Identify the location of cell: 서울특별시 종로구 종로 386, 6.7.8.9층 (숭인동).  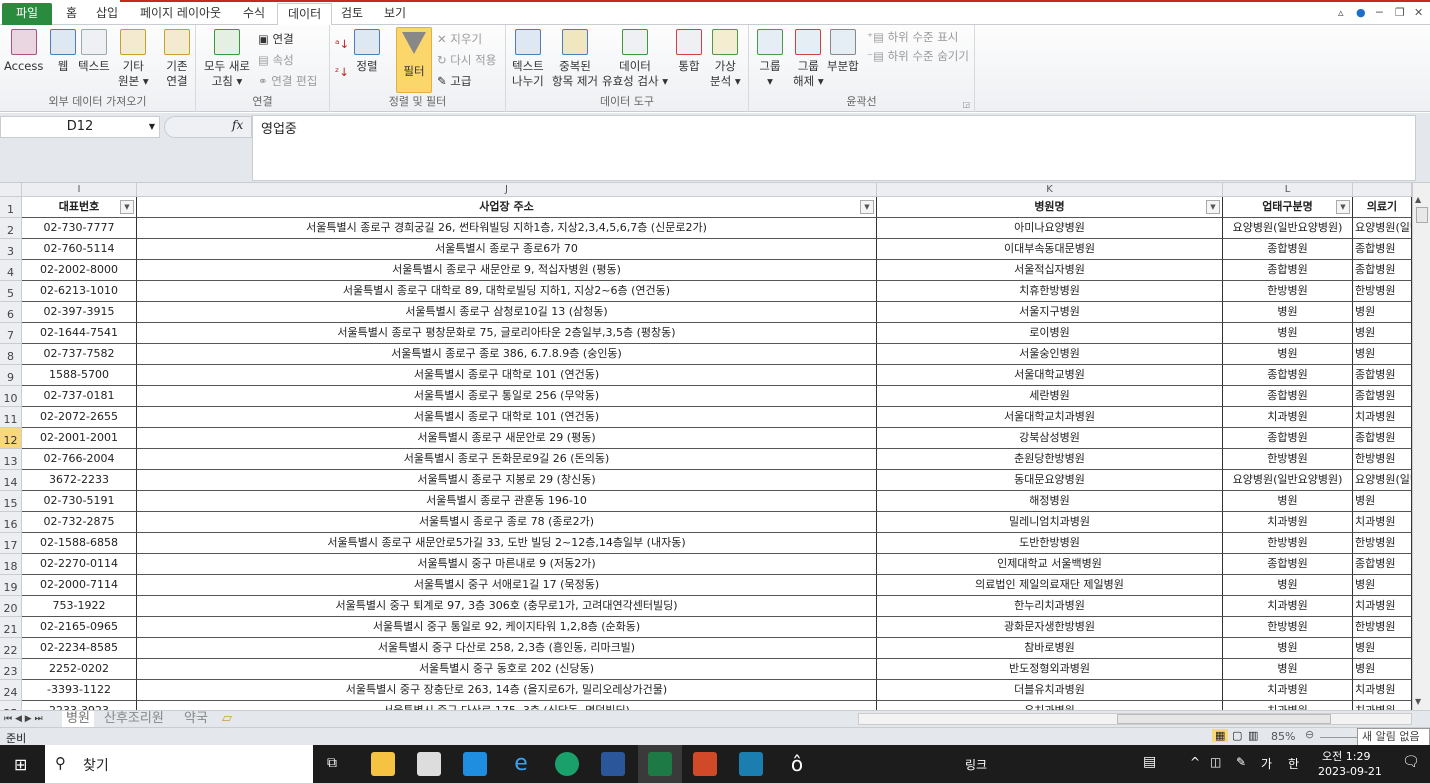
(507, 354).